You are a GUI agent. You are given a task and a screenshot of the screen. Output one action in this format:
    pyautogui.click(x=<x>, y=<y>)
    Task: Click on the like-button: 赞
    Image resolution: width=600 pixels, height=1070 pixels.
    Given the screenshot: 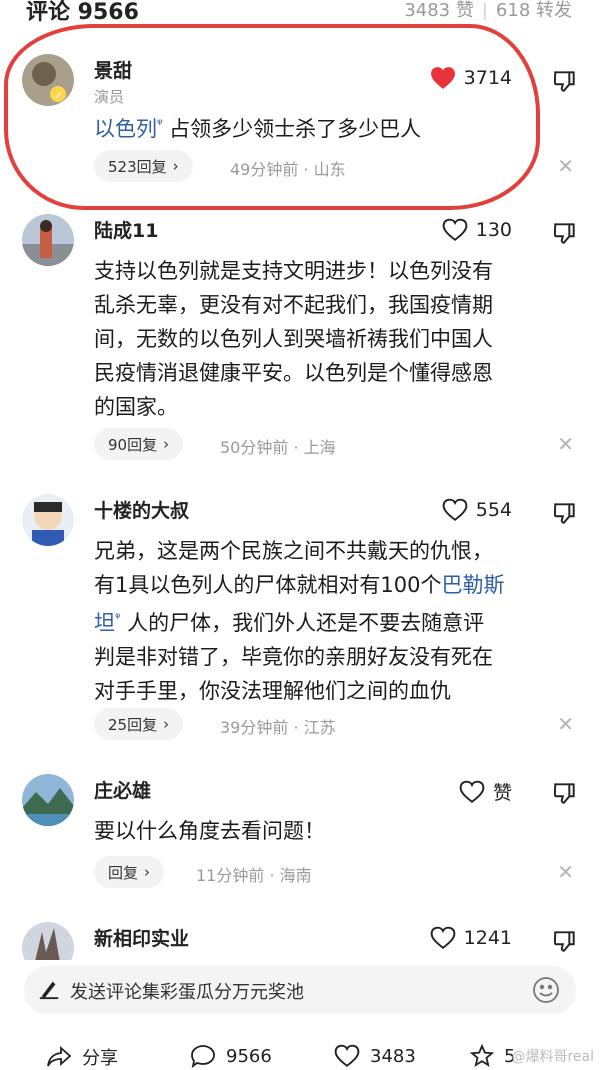 What is the action you would take?
    pyautogui.click(x=485, y=791)
    